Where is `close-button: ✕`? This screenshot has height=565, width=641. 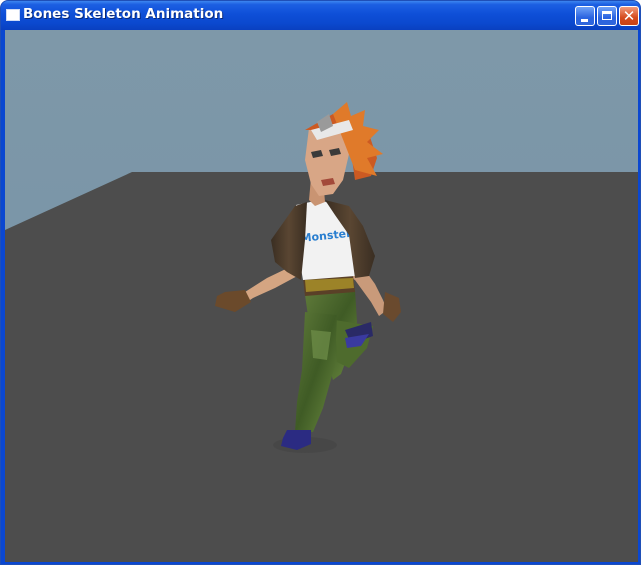
close-button: ✕ is located at coordinates (629, 16).